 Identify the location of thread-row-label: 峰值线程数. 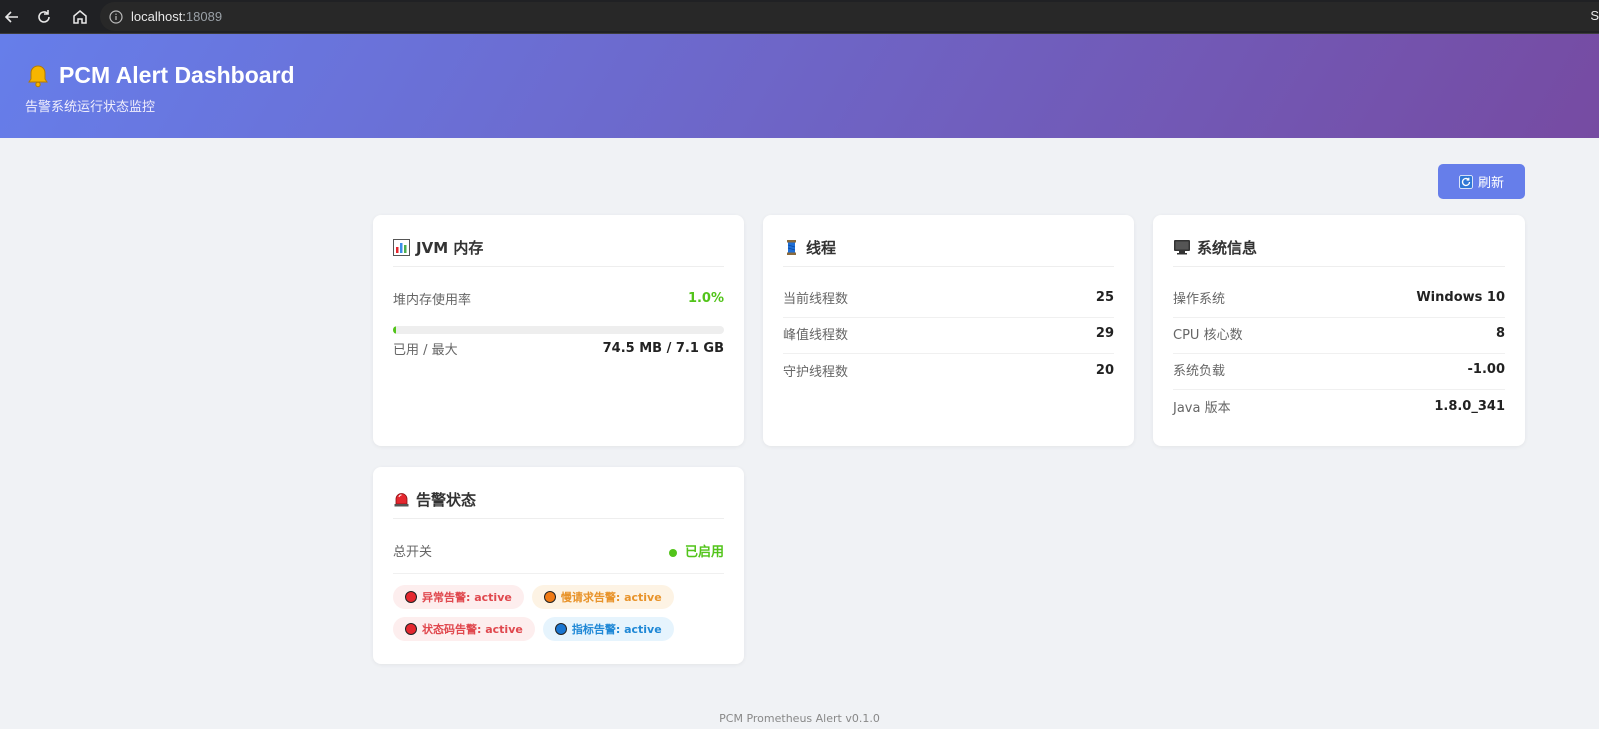
(816, 335).